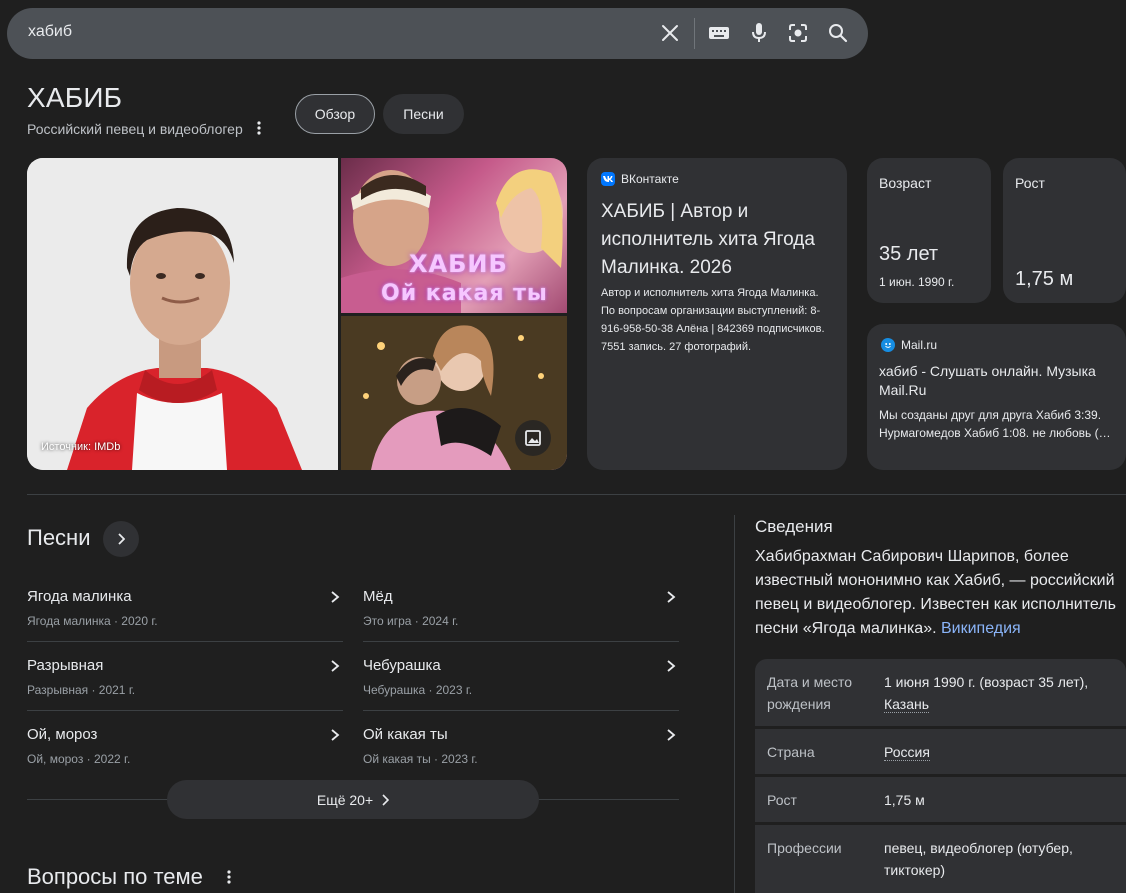 This screenshot has width=1126, height=893. What do you see at coordinates (79, 596) in the screenshot?
I see `song-title: Ягода малинка` at bounding box center [79, 596].